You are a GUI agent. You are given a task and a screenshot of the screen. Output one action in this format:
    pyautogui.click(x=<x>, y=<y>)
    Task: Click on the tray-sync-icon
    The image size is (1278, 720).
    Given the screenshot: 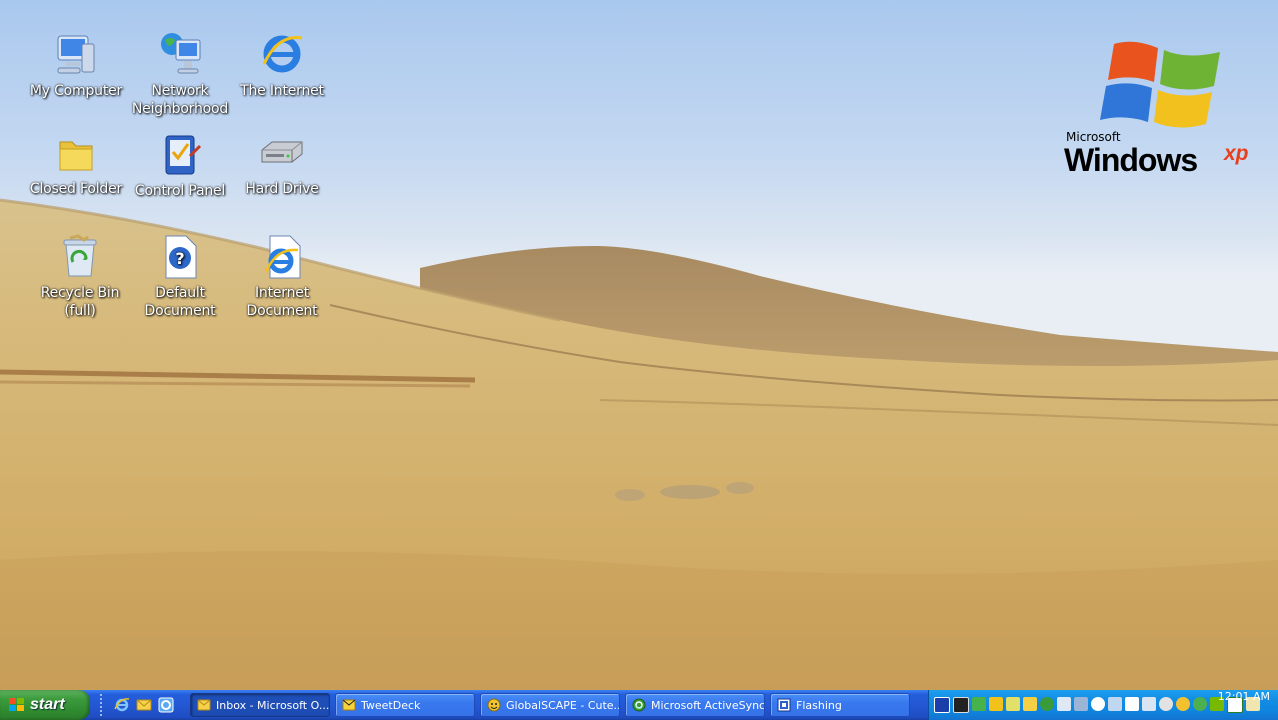 What is the action you would take?
    pyautogui.click(x=1047, y=704)
    